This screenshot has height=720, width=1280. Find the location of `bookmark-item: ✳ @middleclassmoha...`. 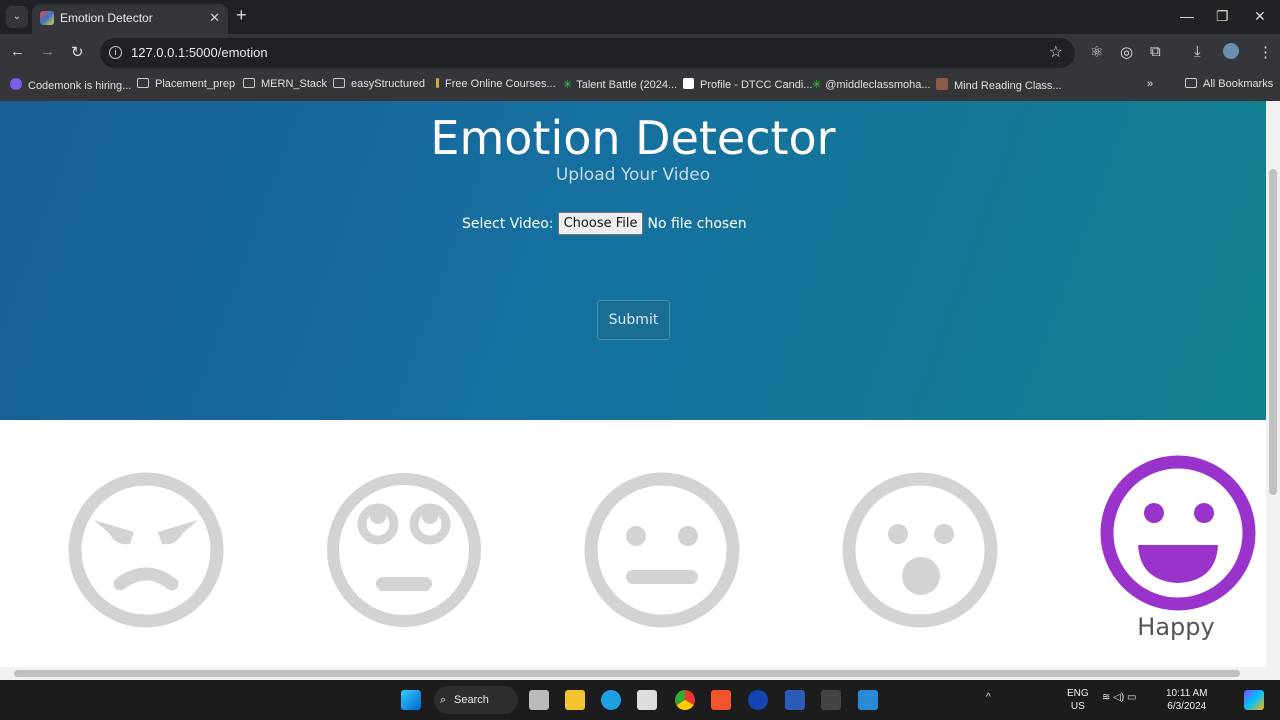

bookmark-item: ✳ @middleclassmoha... is located at coordinates (871, 84).